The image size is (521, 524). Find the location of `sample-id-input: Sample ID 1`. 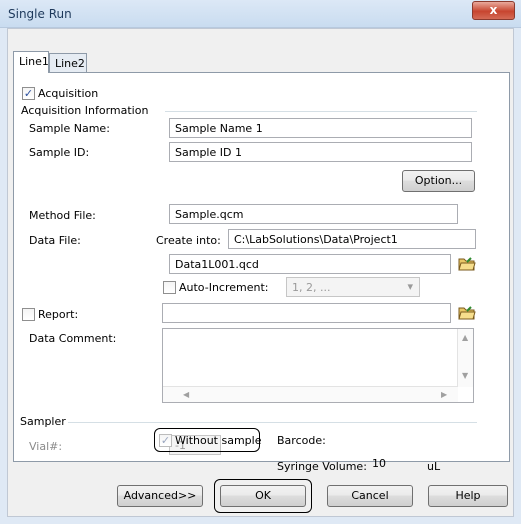

sample-id-input: Sample ID 1 is located at coordinates (320, 152).